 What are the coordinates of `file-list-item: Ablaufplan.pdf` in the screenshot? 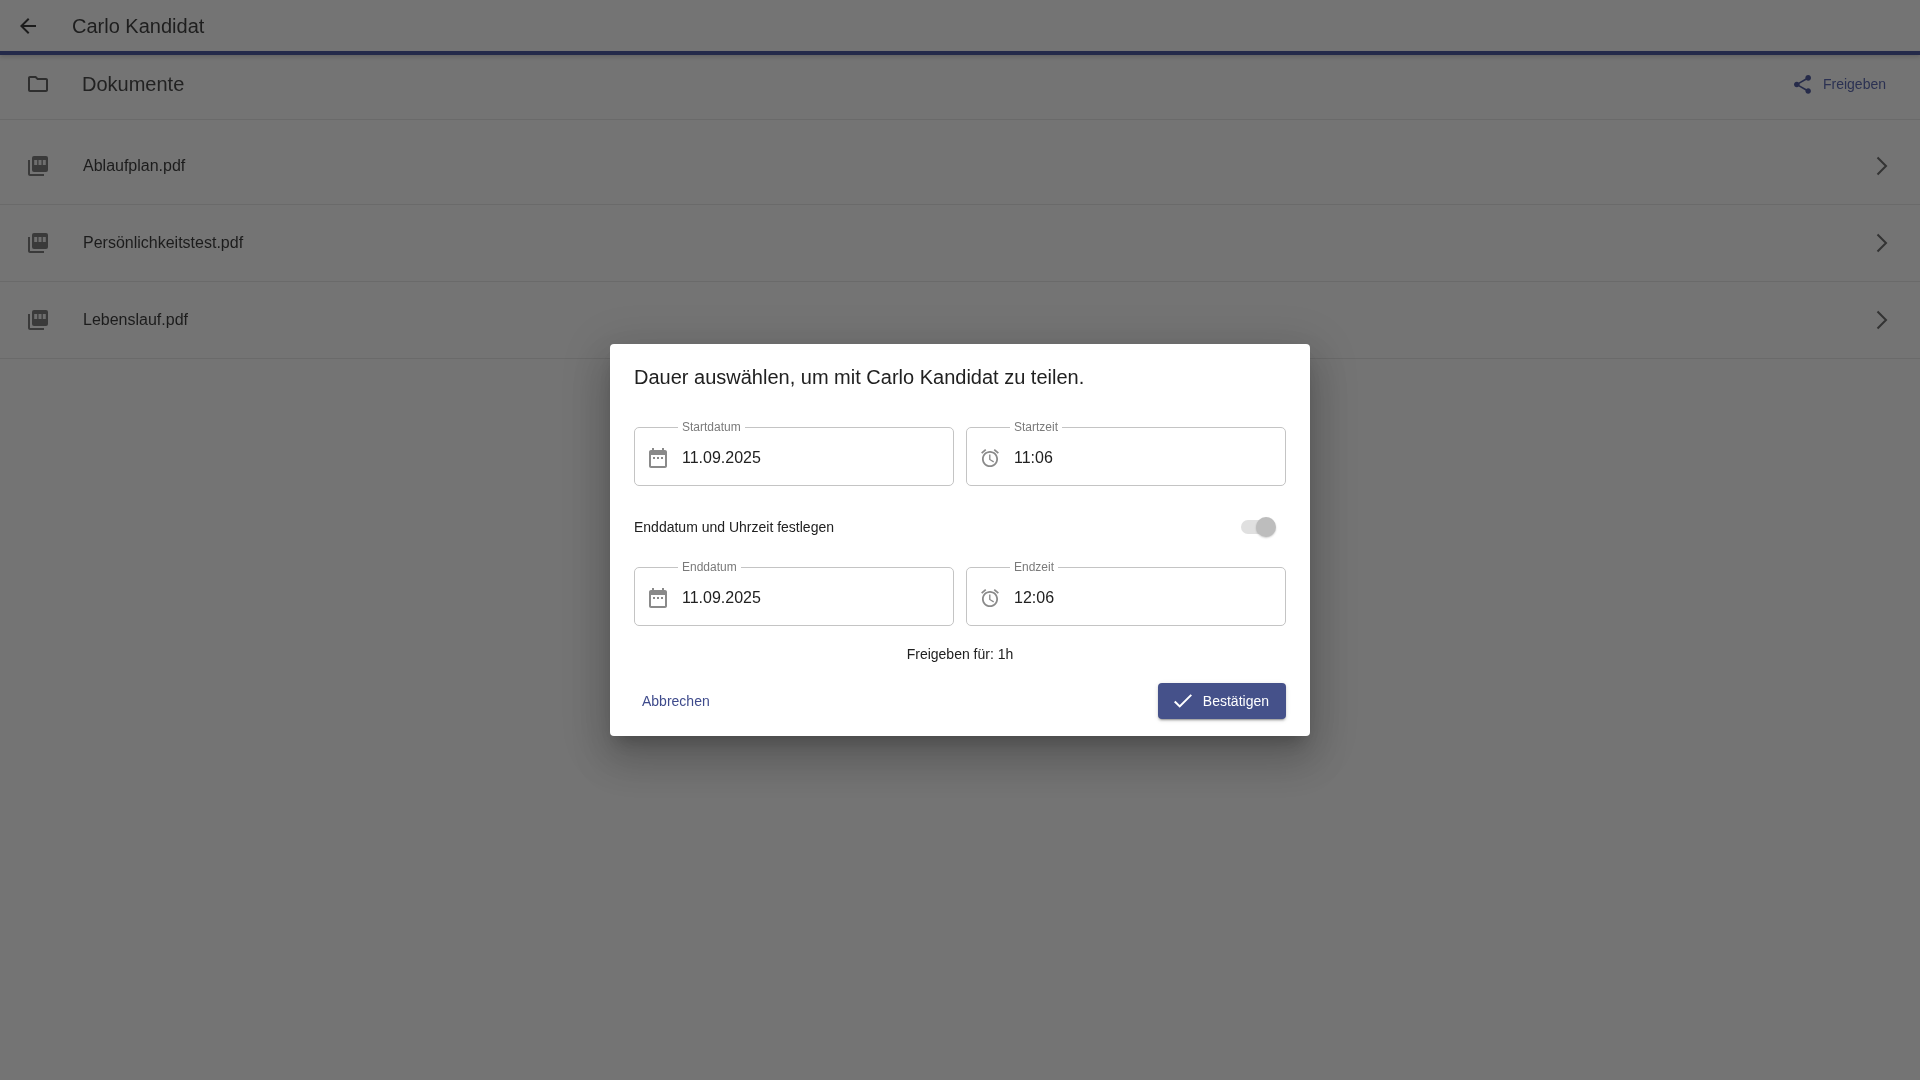 It's located at (960, 166).